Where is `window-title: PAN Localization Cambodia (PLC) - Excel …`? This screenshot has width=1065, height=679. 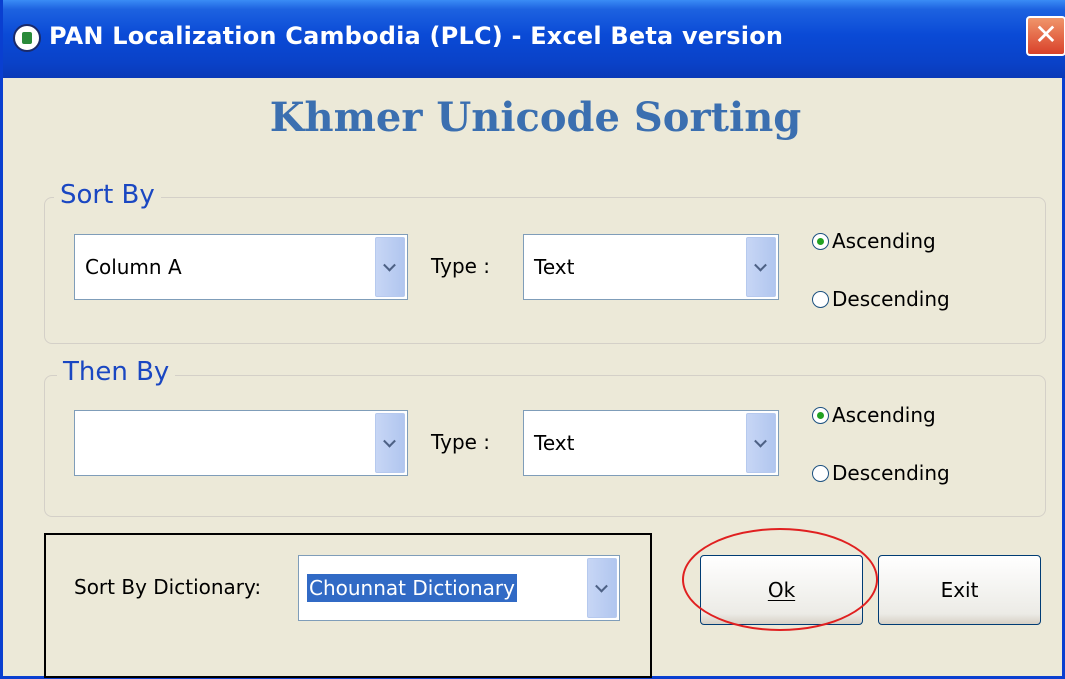
window-title: PAN Localization Cambodia (PLC) - Excel … is located at coordinates (416, 36).